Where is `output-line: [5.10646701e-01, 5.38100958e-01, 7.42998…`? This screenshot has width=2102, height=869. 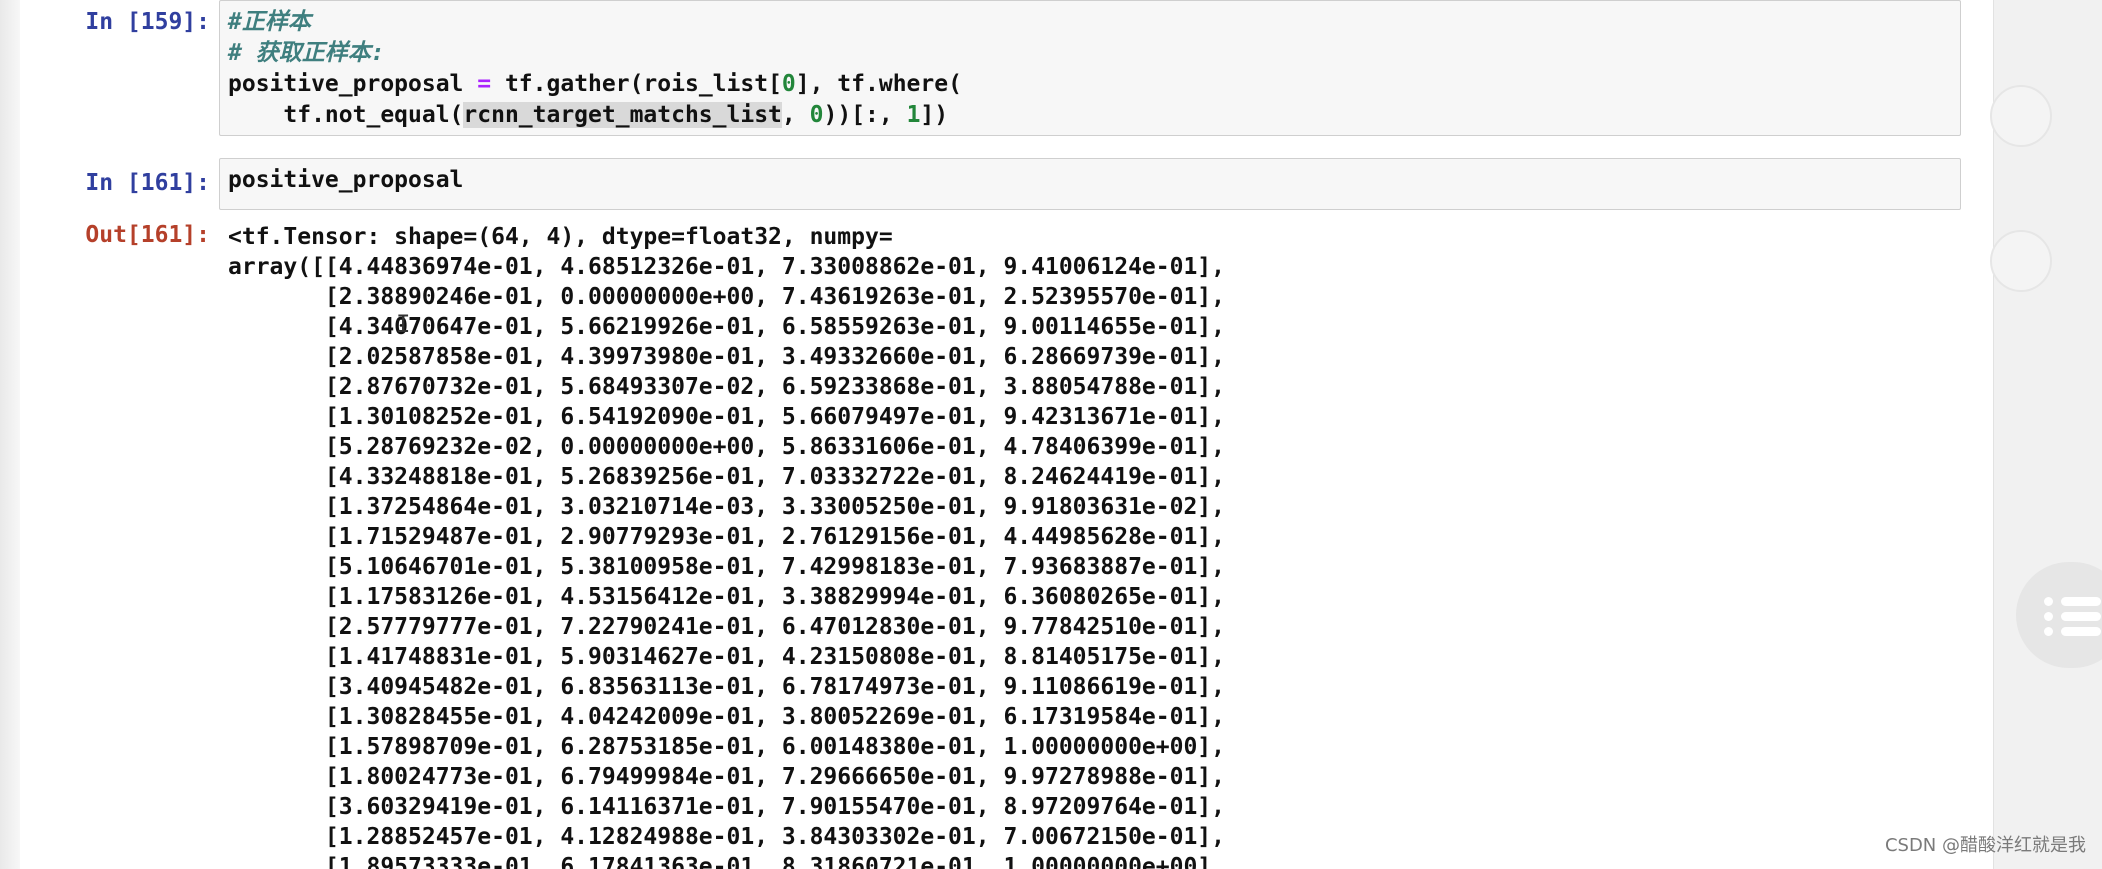 output-line: [5.10646701e-01, 5.38100958e-01, 7.42998… is located at coordinates (726, 567).